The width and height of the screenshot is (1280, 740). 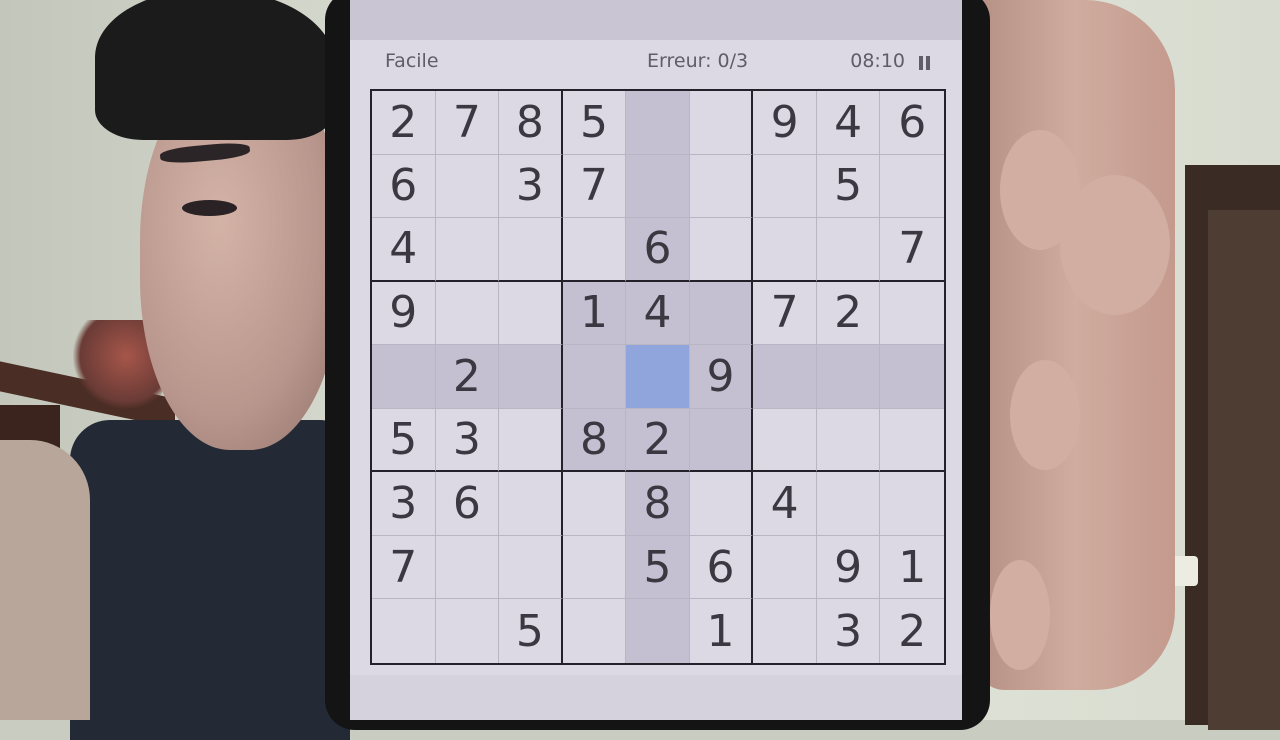 What do you see at coordinates (467, 567) in the screenshot?
I see `sudoku-cell-r8-c2` at bounding box center [467, 567].